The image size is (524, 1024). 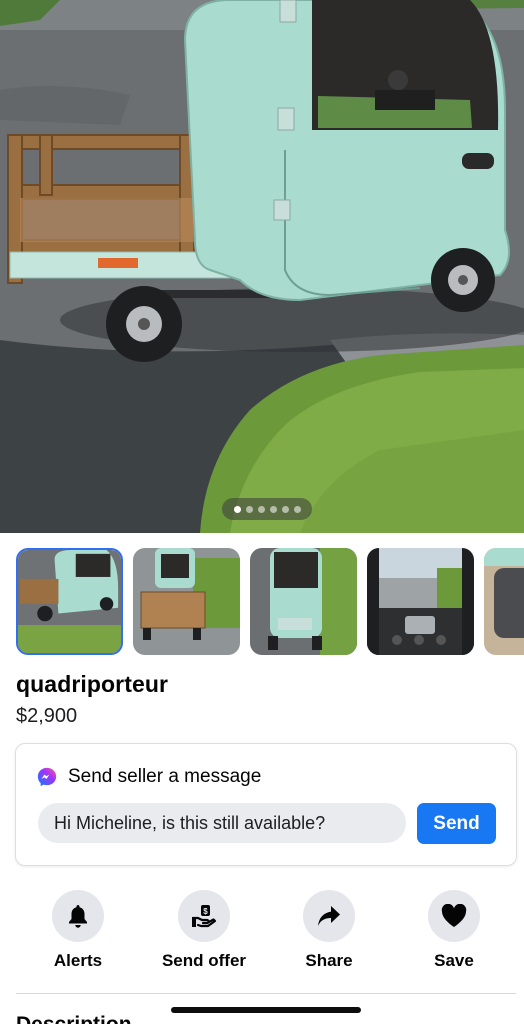 What do you see at coordinates (204, 960) in the screenshot?
I see `send-offer-label: Send offer` at bounding box center [204, 960].